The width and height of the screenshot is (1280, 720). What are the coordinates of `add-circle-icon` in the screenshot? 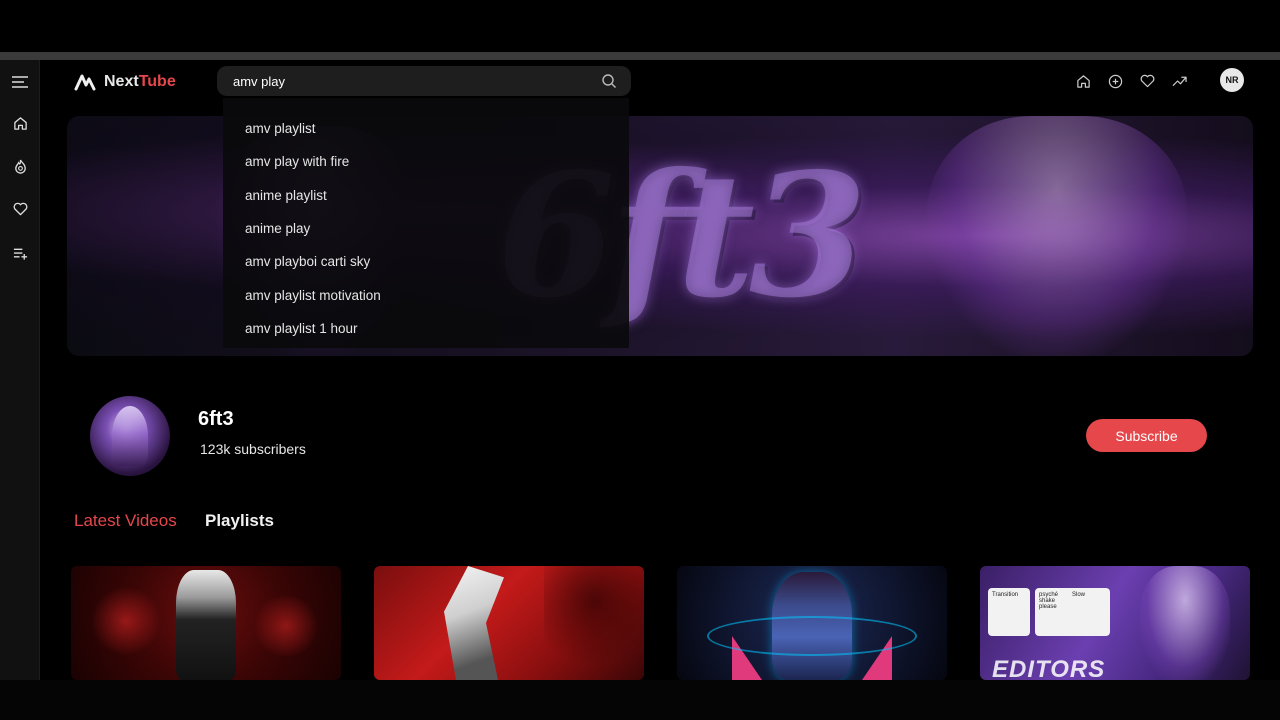 It's located at (1115, 81).